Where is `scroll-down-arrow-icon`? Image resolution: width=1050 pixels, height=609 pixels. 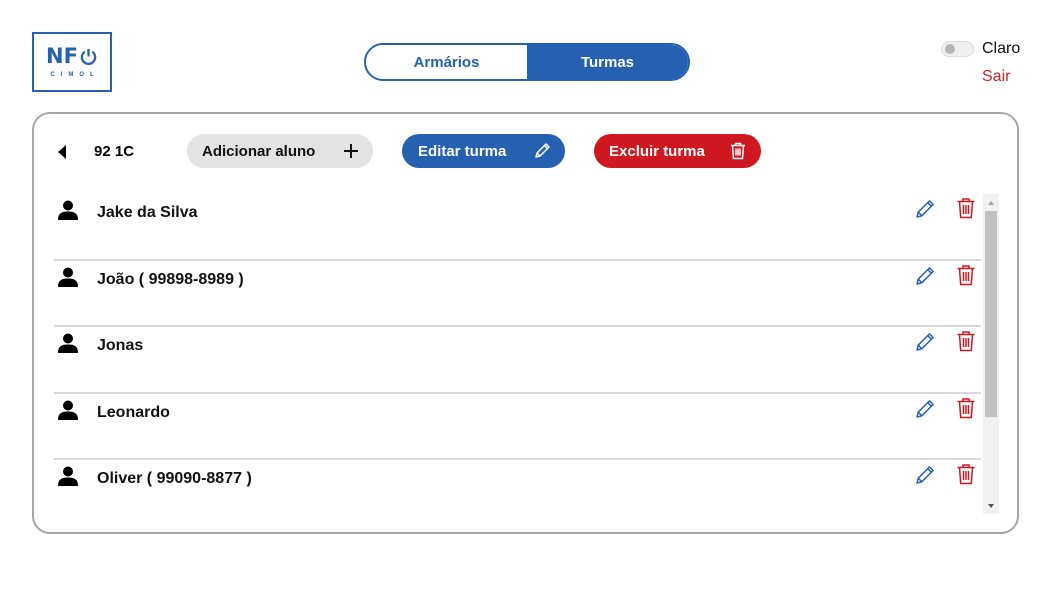
scroll-down-arrow-icon is located at coordinates (991, 505).